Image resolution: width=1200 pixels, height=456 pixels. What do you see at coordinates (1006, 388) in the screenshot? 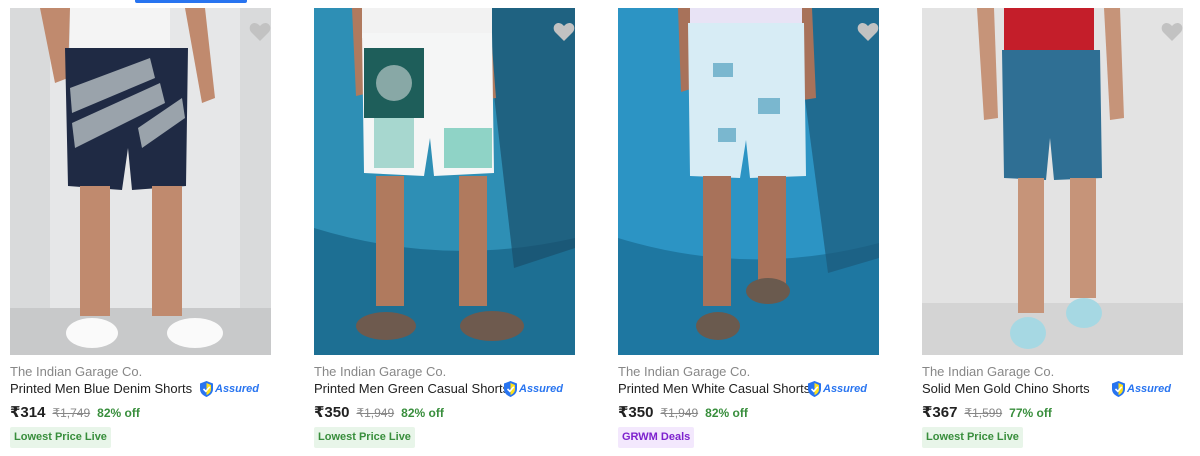
I see `product-title: Solid Men Gold Chino Shorts` at bounding box center [1006, 388].